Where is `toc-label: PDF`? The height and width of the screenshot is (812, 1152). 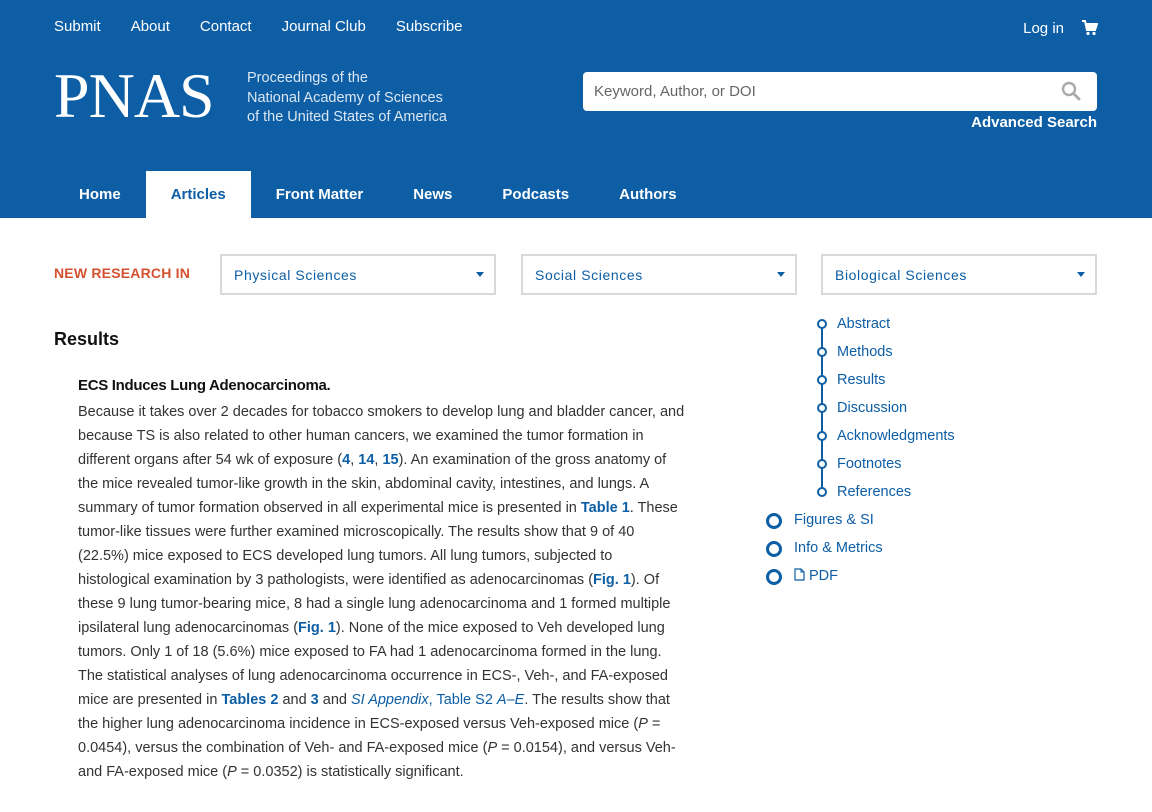
toc-label: PDF is located at coordinates (823, 576).